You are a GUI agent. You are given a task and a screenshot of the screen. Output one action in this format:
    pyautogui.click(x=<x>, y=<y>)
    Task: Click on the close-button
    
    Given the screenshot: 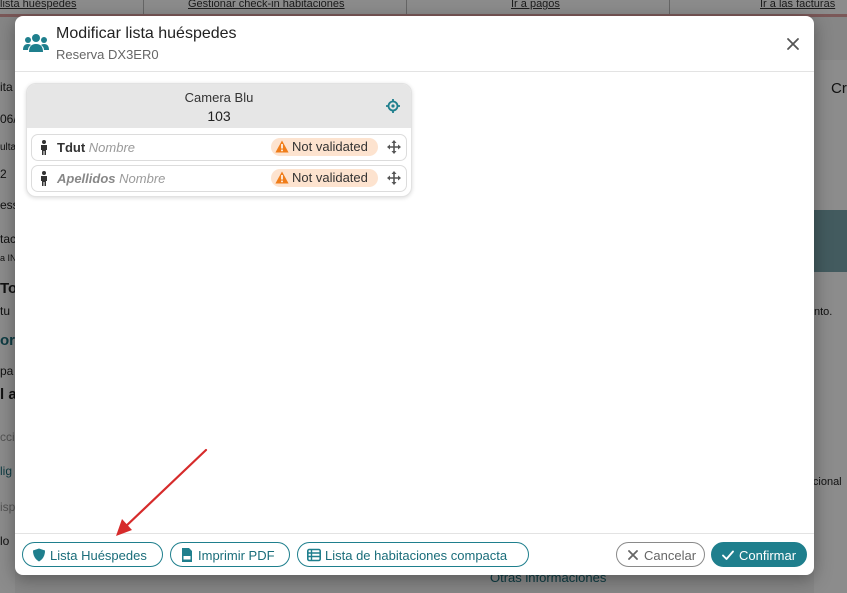 What is the action you would take?
    pyautogui.click(x=793, y=44)
    